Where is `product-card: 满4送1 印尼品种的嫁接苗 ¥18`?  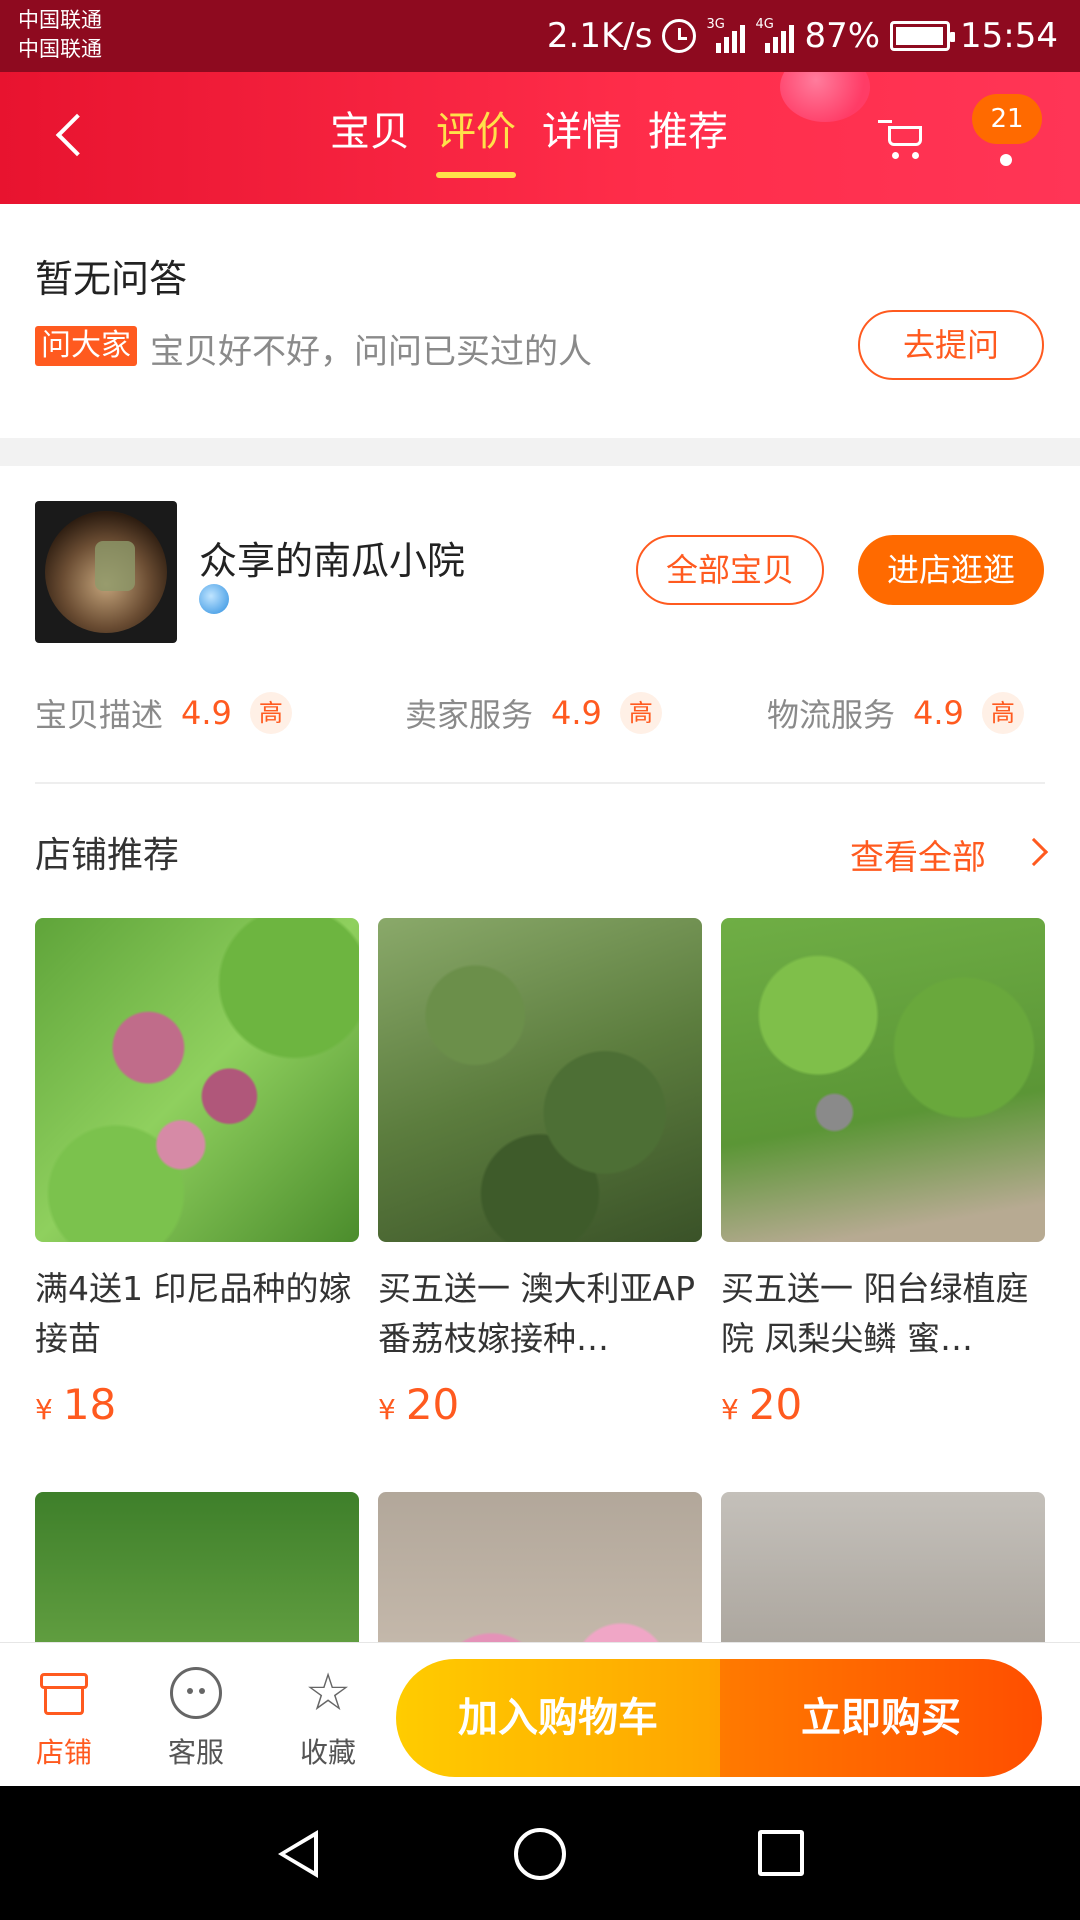
product-card: 满4送1 印尼品种的嫁接苗 ¥18 is located at coordinates (197, 1173).